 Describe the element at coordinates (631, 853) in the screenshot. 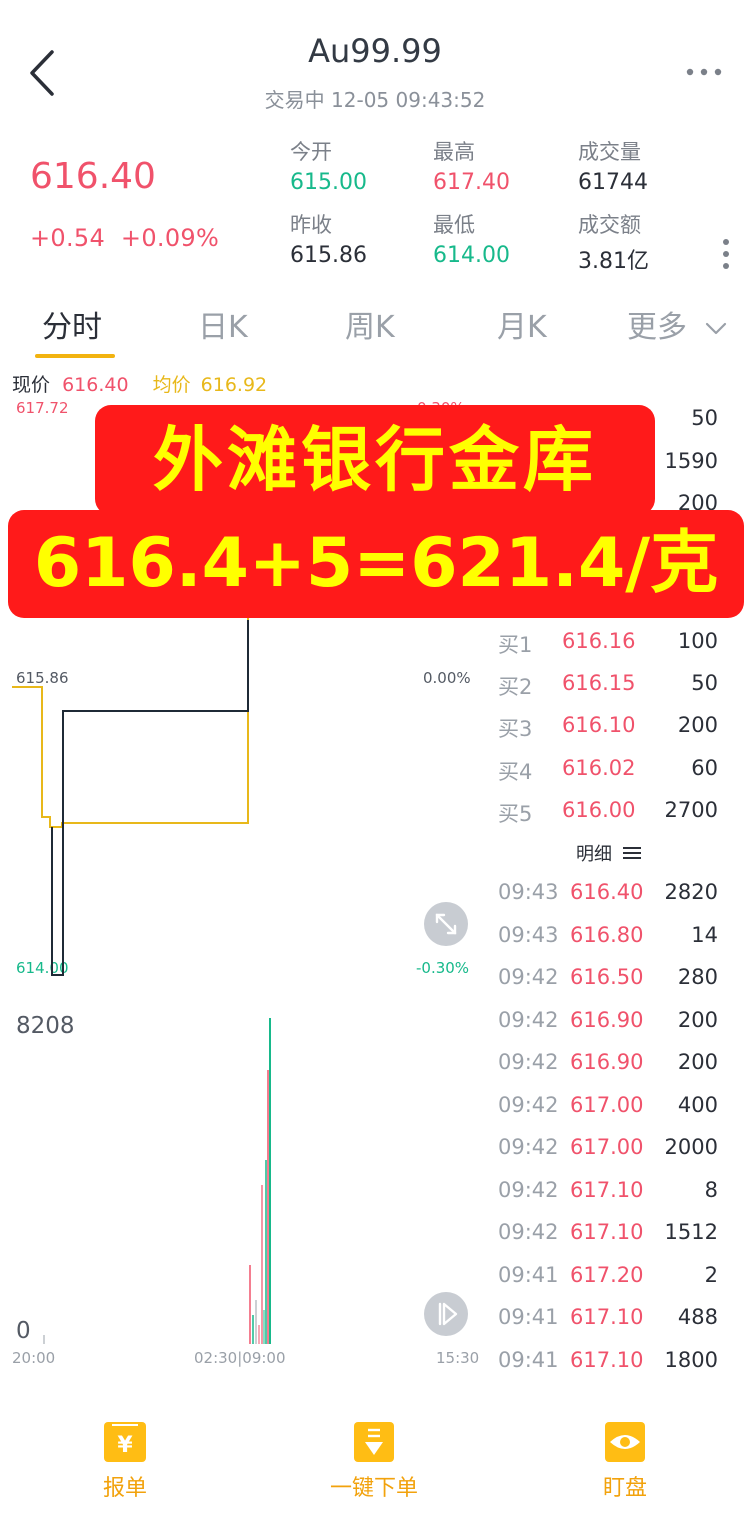

I see `list-icon` at that location.